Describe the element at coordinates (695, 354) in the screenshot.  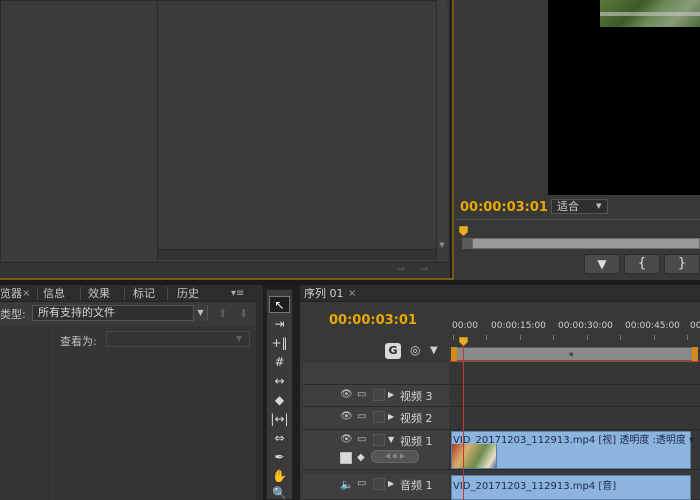
I see `work-area-end-handle` at that location.